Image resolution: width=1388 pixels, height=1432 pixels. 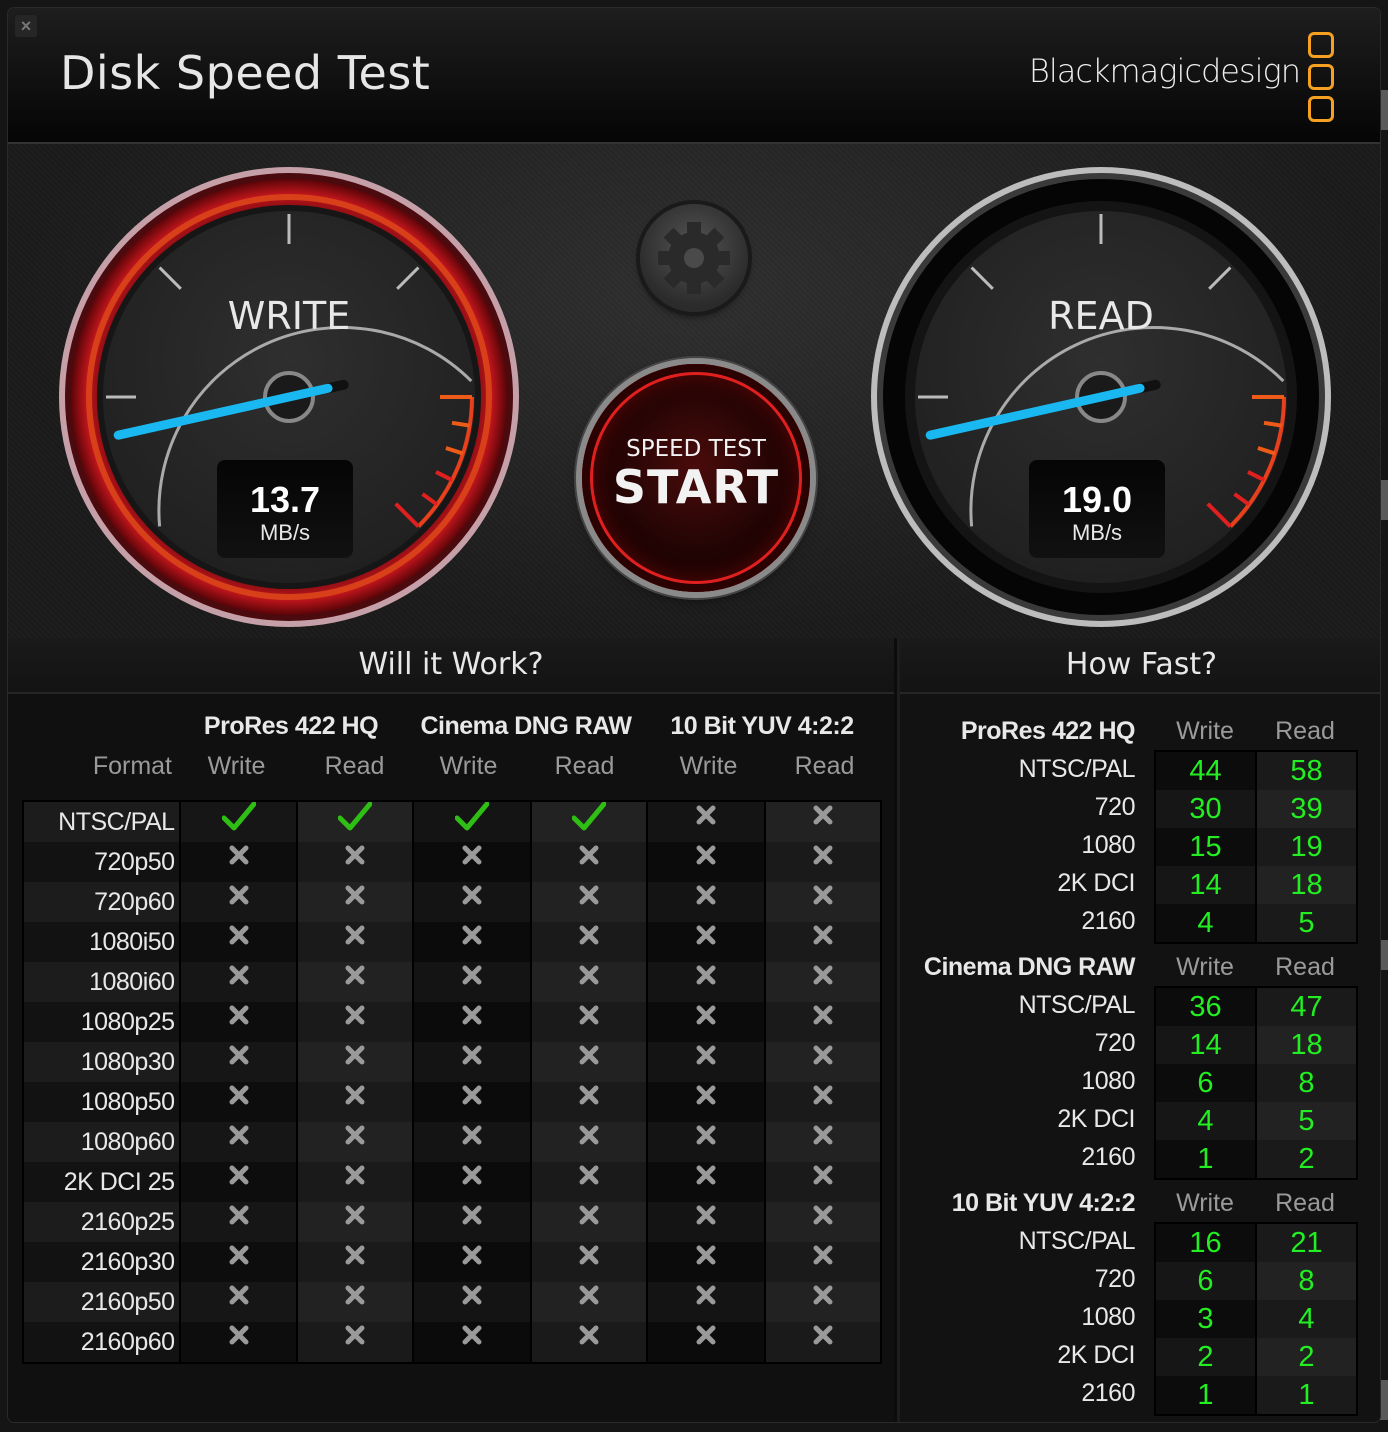 I want to click on table-row: 2160p25, so click(x=452, y=1222).